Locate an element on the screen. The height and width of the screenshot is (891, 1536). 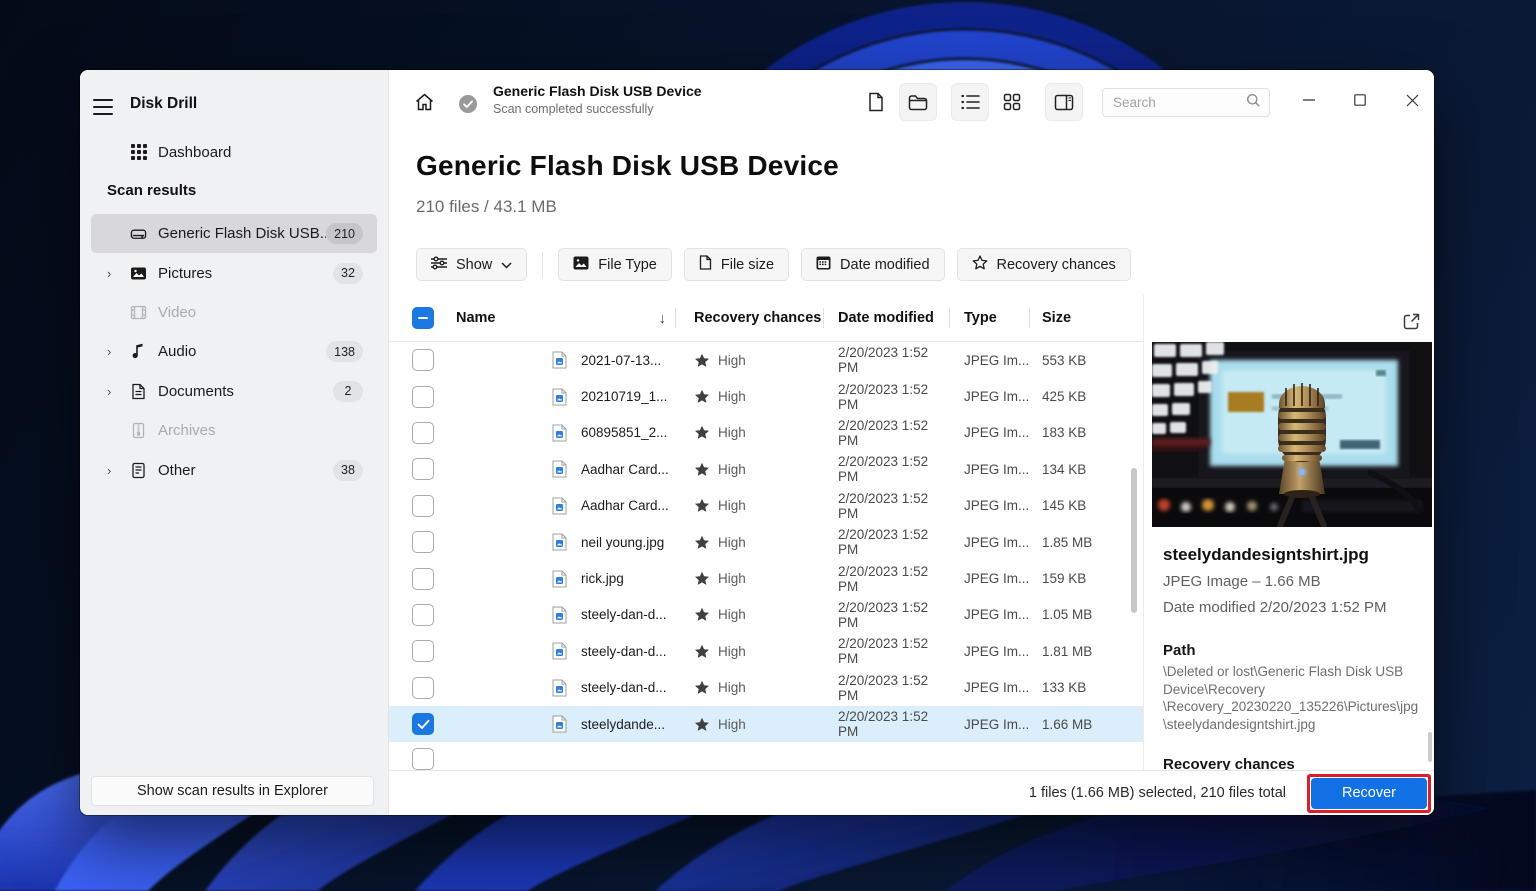
recovery-chances-filter-button: Recovery chances is located at coordinates (1043, 264).